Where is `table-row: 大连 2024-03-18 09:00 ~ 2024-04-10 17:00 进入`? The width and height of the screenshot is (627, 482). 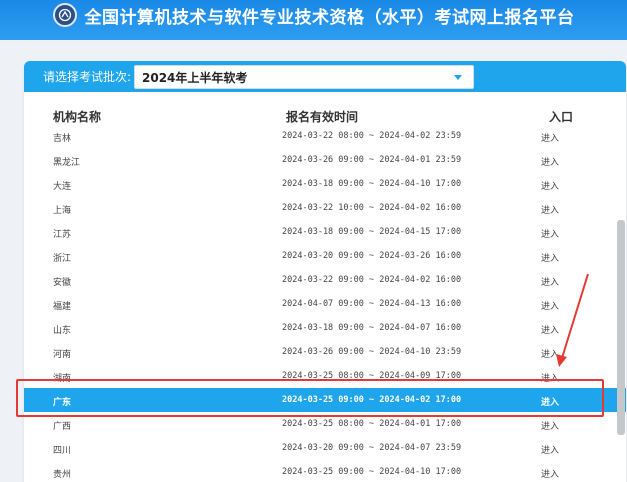 table-row: 大连 2024-03-18 09:00 ~ 2024-04-10 17:00 进入 is located at coordinates (325, 184).